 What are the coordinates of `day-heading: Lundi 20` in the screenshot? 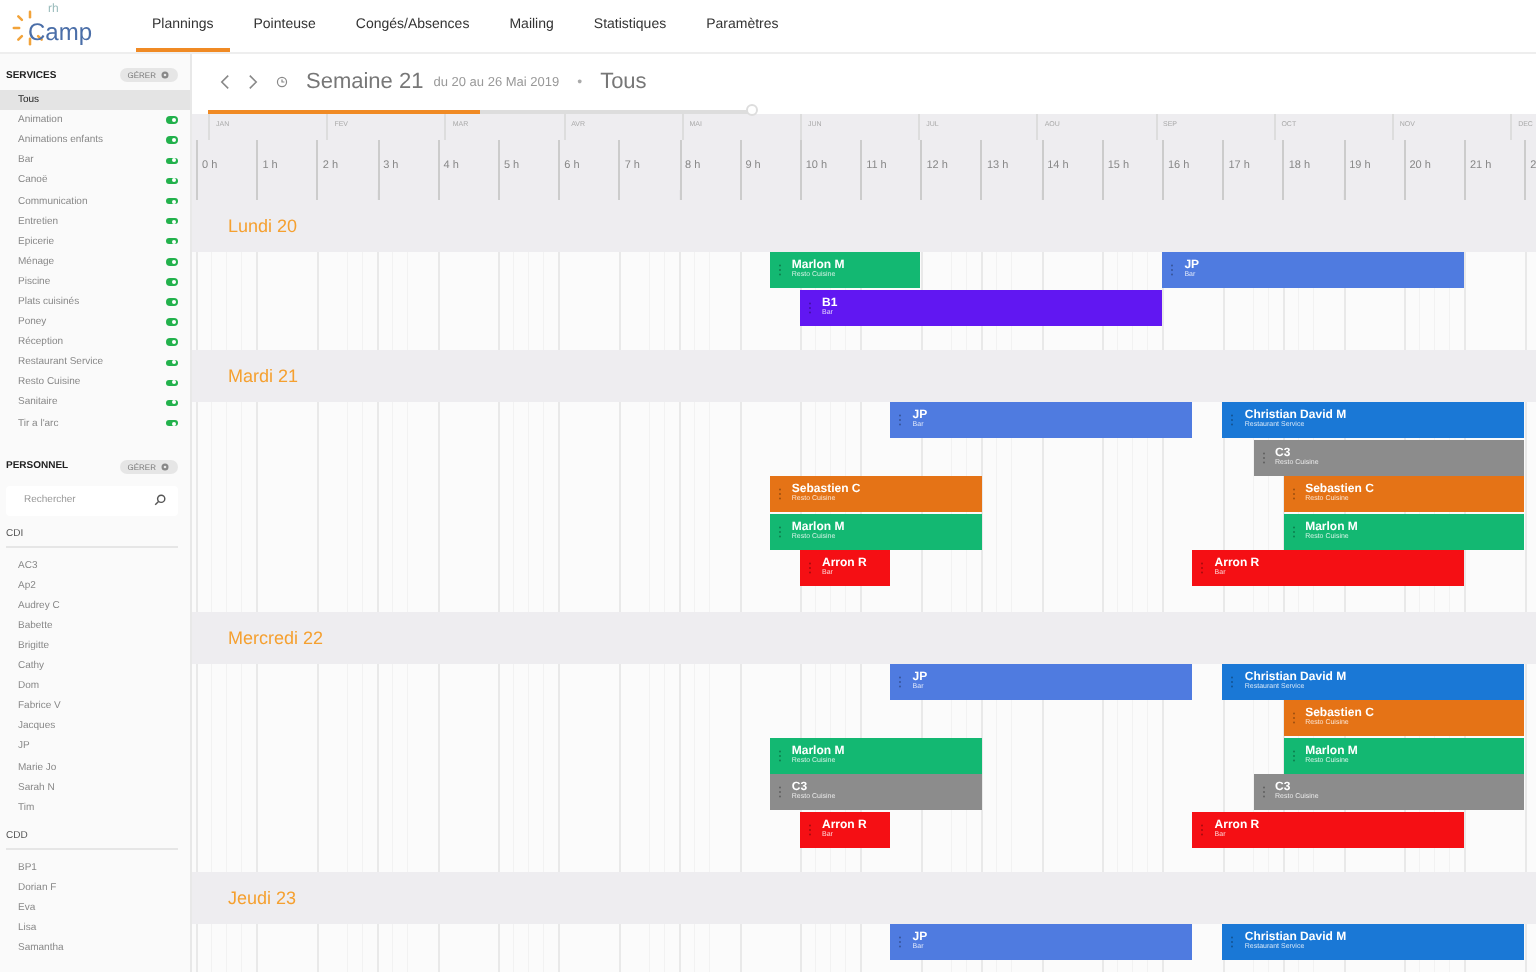 It's located at (263, 226).